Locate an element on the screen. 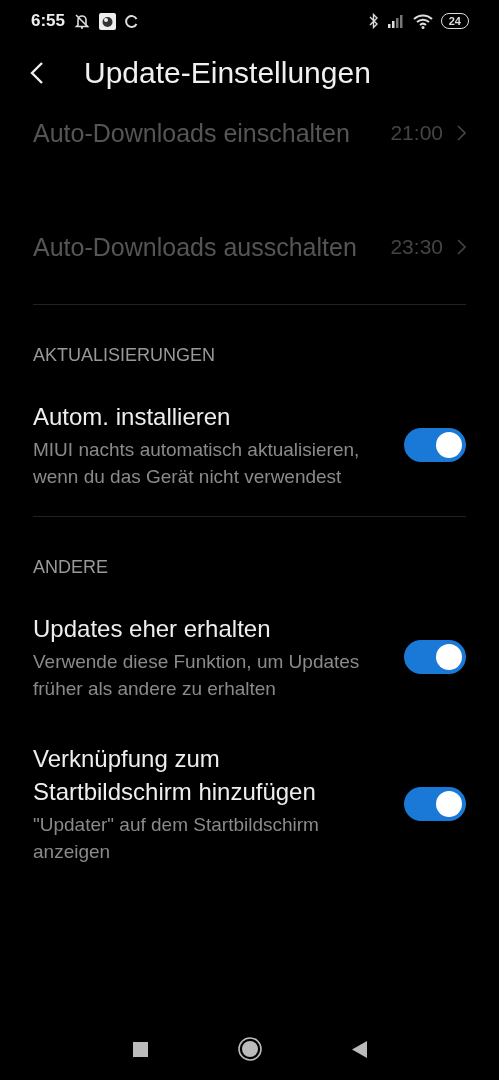 This screenshot has height=1080, width=499. section-heading: AKTUALISIERUNGEN is located at coordinates (125, 355).